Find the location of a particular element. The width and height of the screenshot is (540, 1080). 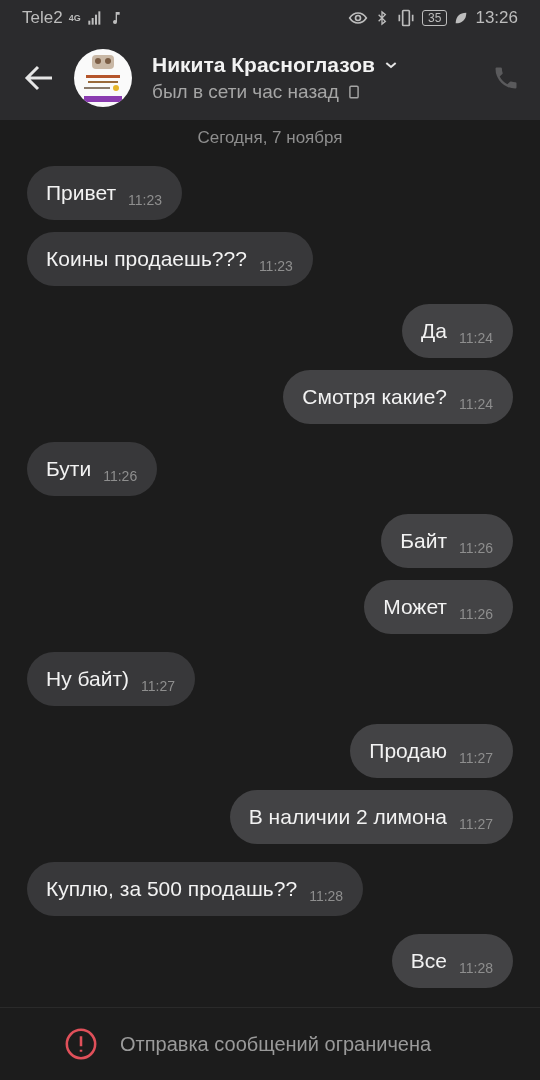

alert-icon is located at coordinates (81, 1044).